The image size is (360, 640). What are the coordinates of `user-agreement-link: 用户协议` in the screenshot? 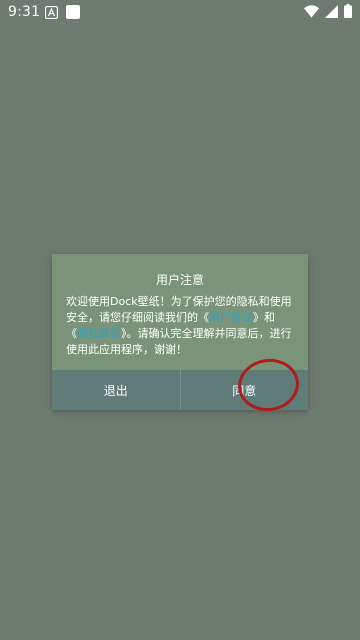 It's located at (231, 317).